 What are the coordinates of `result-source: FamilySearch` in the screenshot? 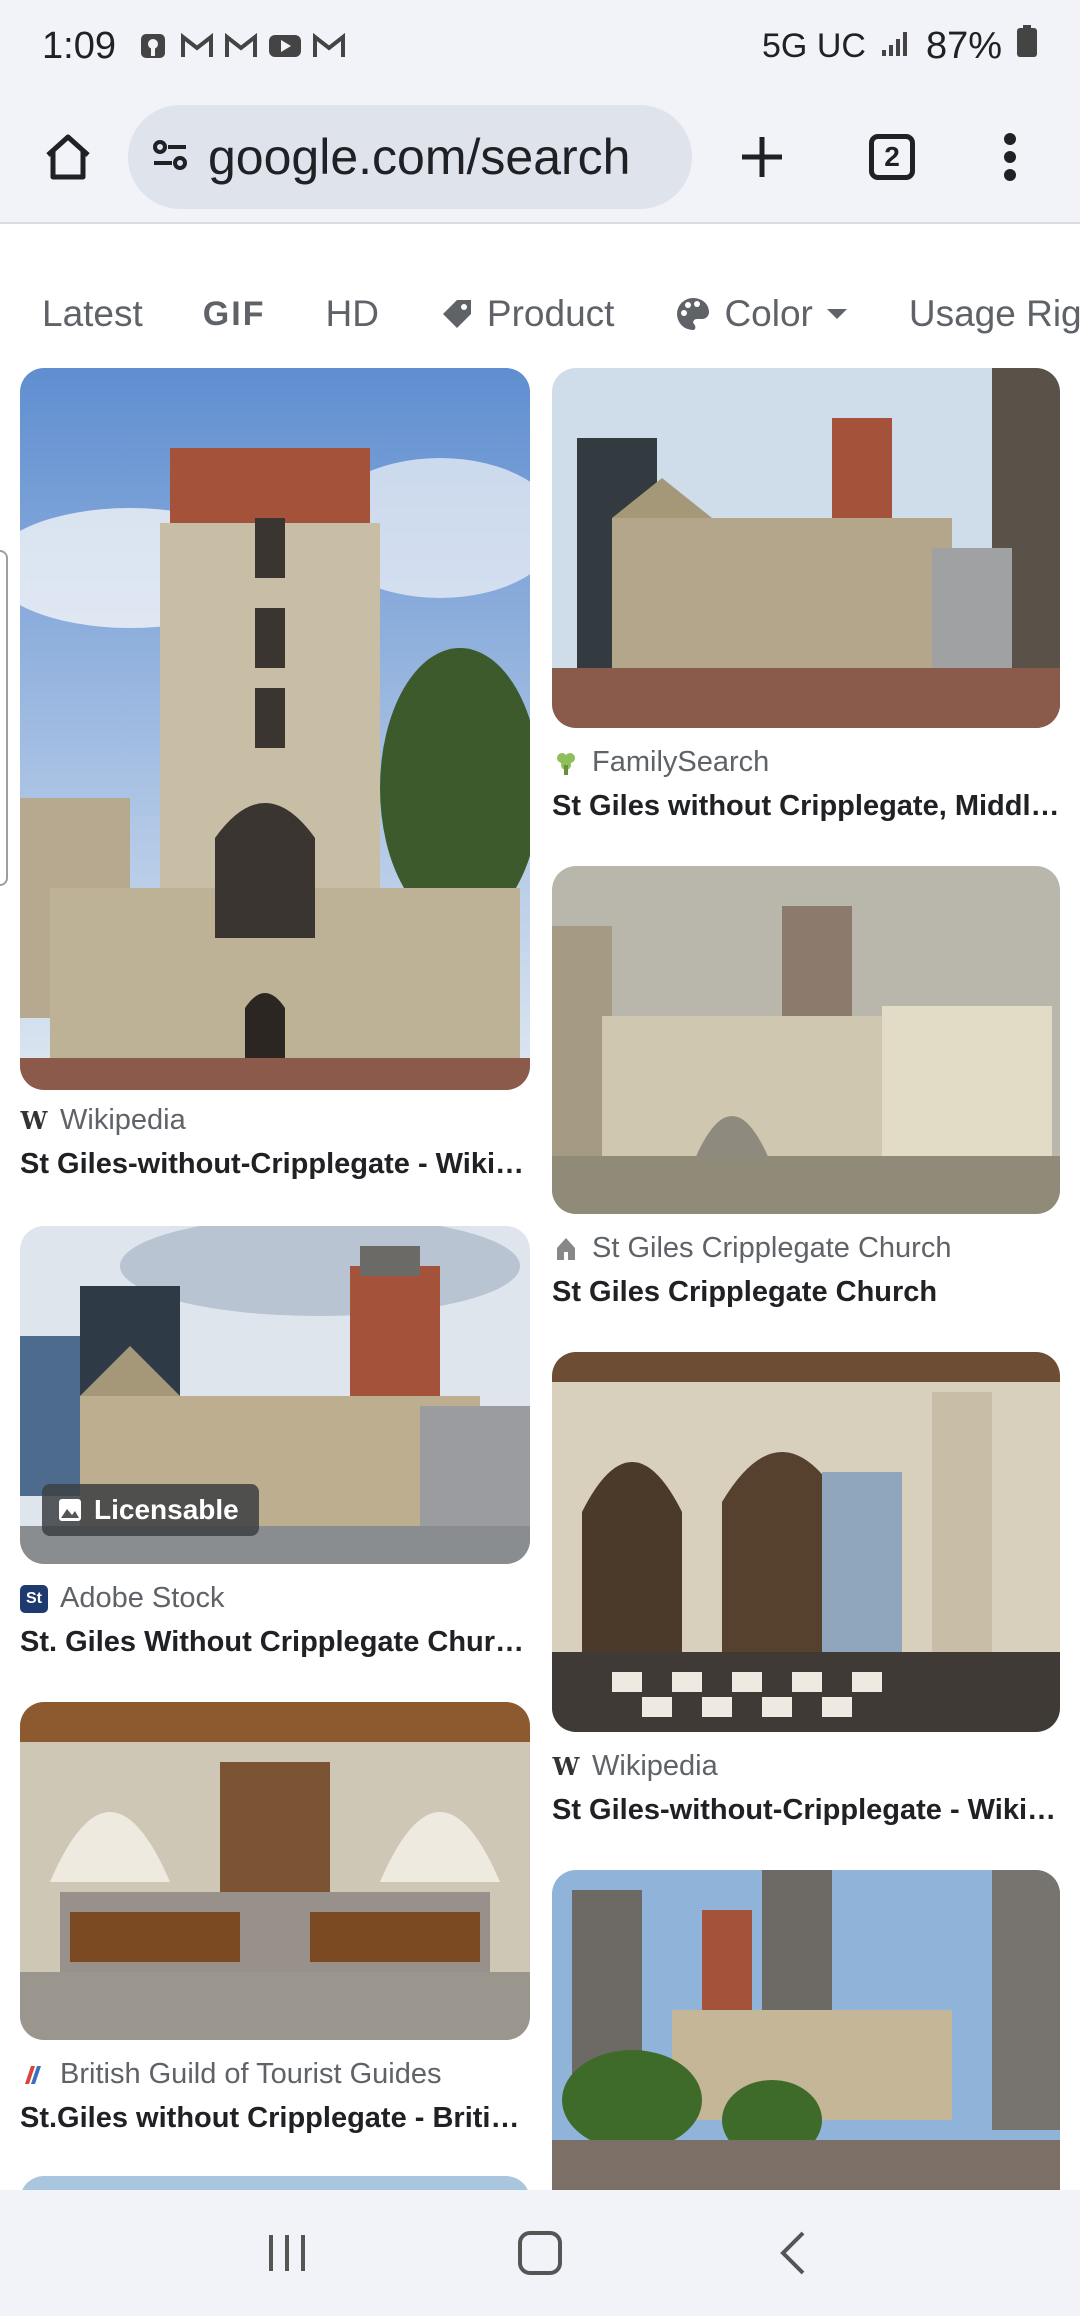 It's located at (660, 762).